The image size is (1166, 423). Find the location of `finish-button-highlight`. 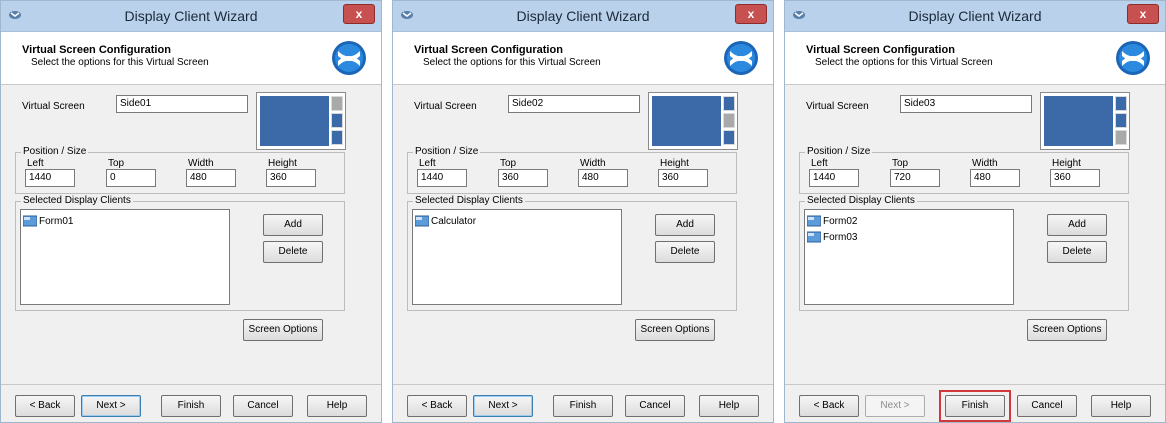

finish-button-highlight is located at coordinates (975, 406).